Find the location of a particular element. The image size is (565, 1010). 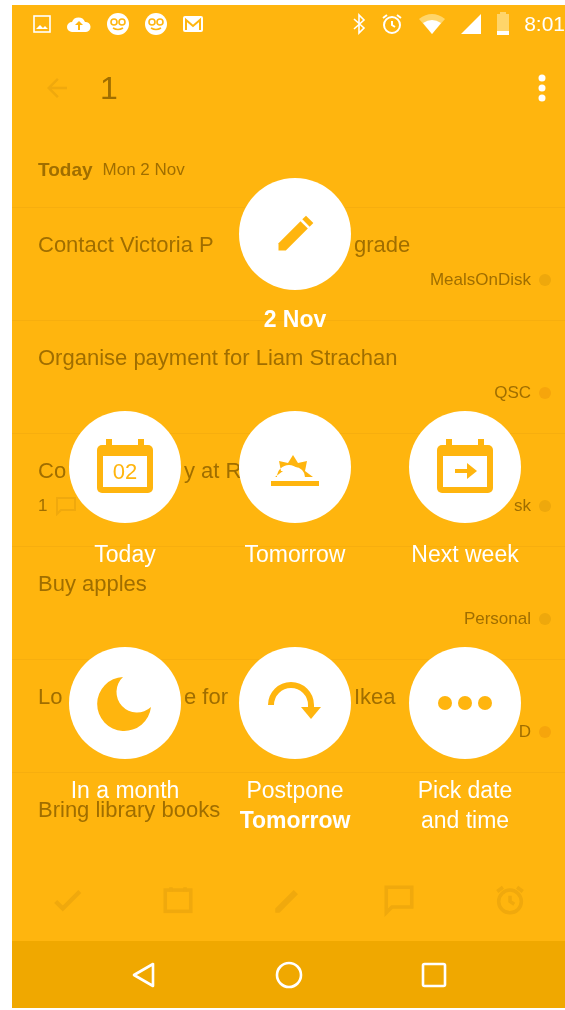

option-label: Next week is located at coordinates (465, 554).